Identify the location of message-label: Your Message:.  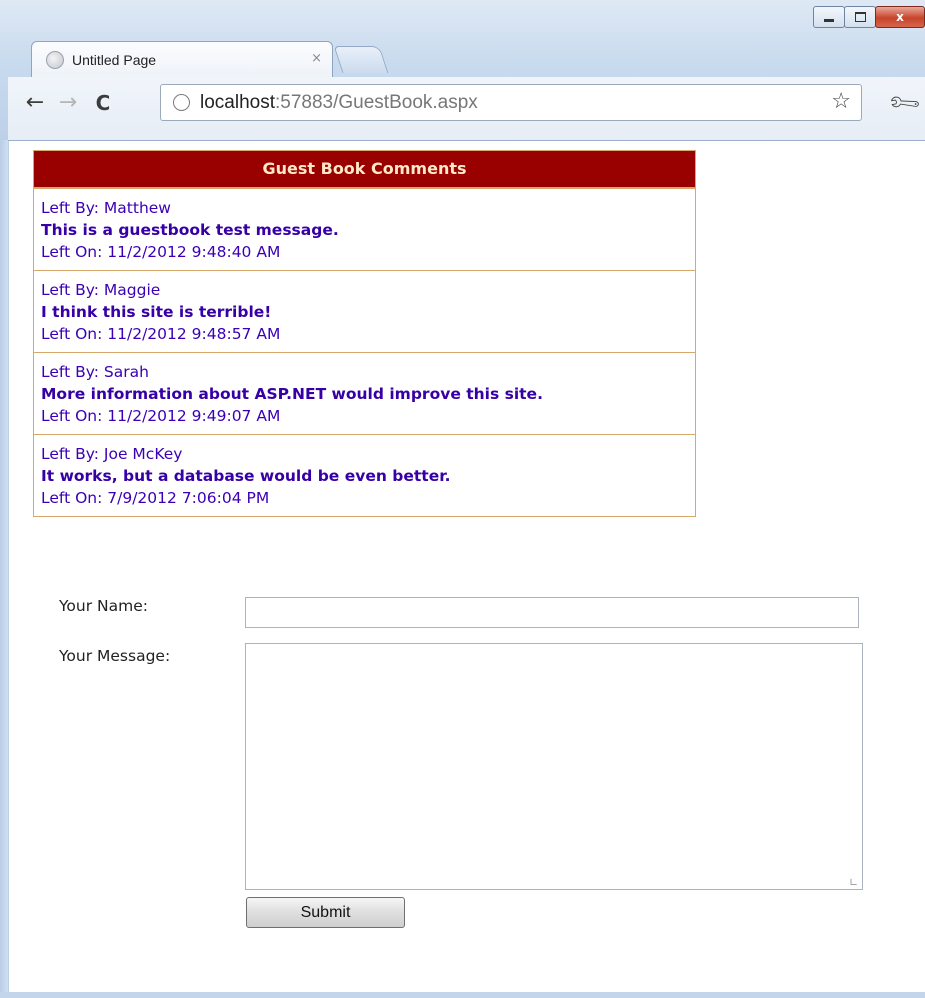
(115, 656).